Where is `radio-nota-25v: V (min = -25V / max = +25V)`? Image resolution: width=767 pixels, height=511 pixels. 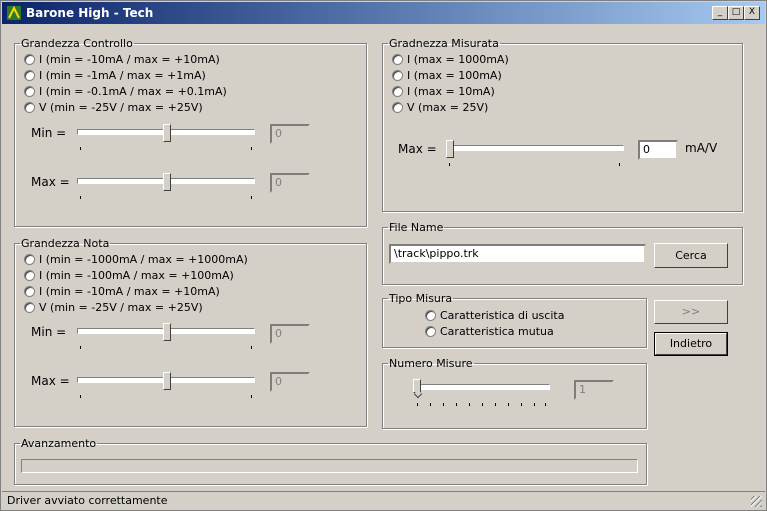
radio-nota-25v: V (min = -25V / max = +25V) is located at coordinates (113, 307).